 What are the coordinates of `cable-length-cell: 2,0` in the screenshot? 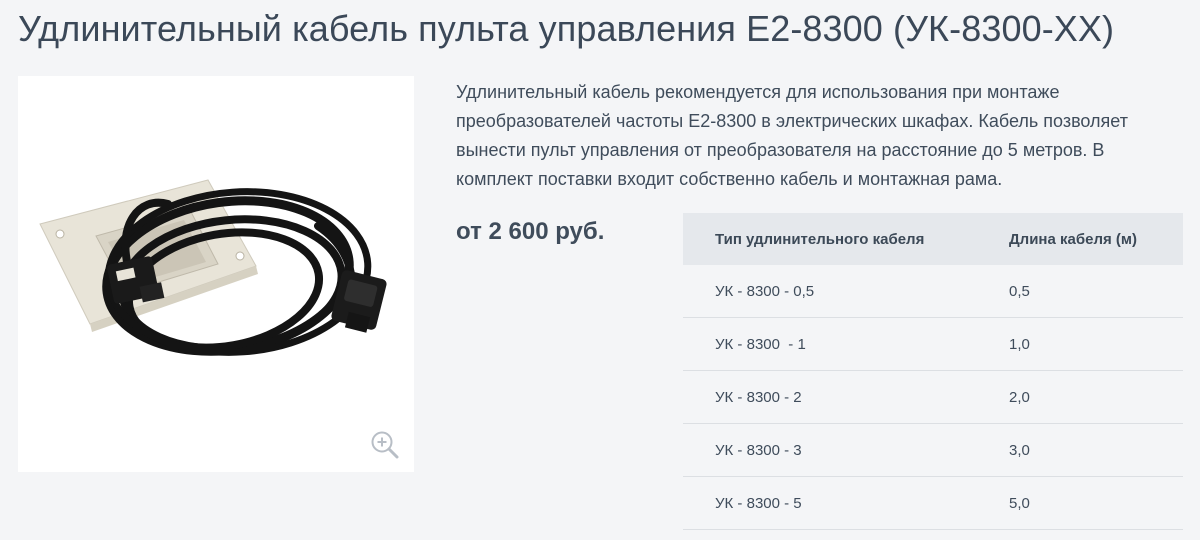 It's located at (1080, 397).